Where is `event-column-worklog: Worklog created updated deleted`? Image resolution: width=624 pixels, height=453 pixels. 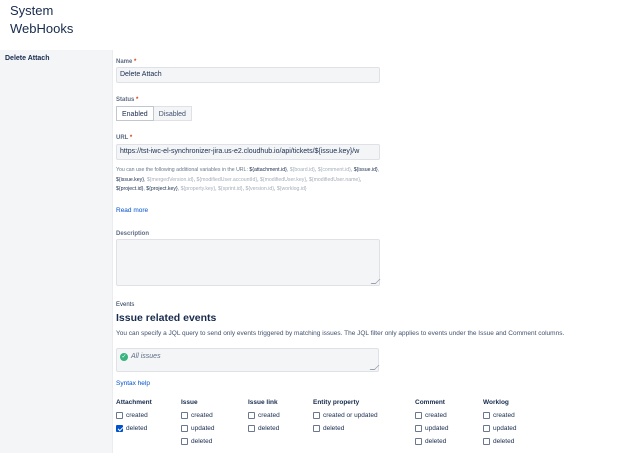 event-column-worklog: Worklog created updated deleted is located at coordinates (500, 423).